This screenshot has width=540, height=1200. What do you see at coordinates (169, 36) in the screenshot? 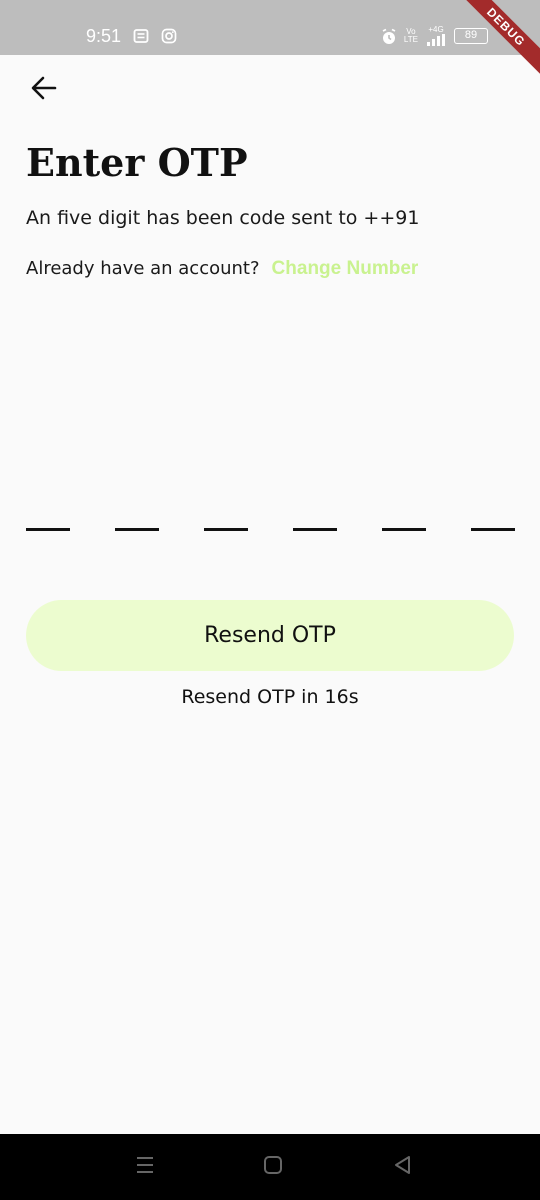
I see `instagram-icon` at bounding box center [169, 36].